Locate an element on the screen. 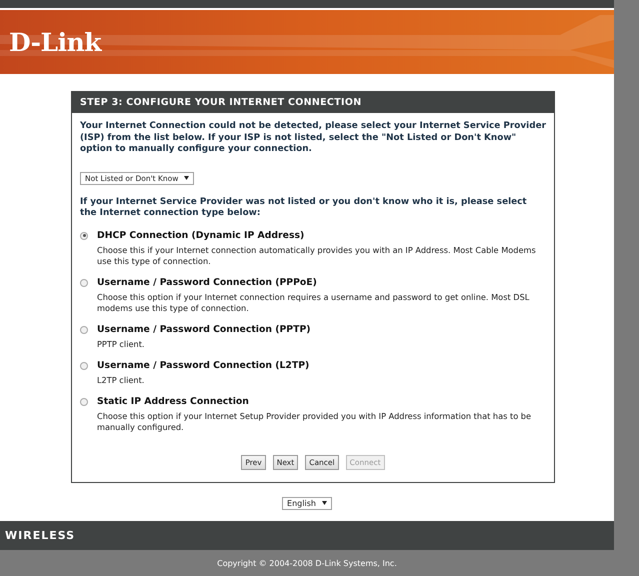  option-description: Choose this option if your Internet connection requires a username and password to get online. Most DSL modems use this type of connection. is located at coordinates (313, 303).